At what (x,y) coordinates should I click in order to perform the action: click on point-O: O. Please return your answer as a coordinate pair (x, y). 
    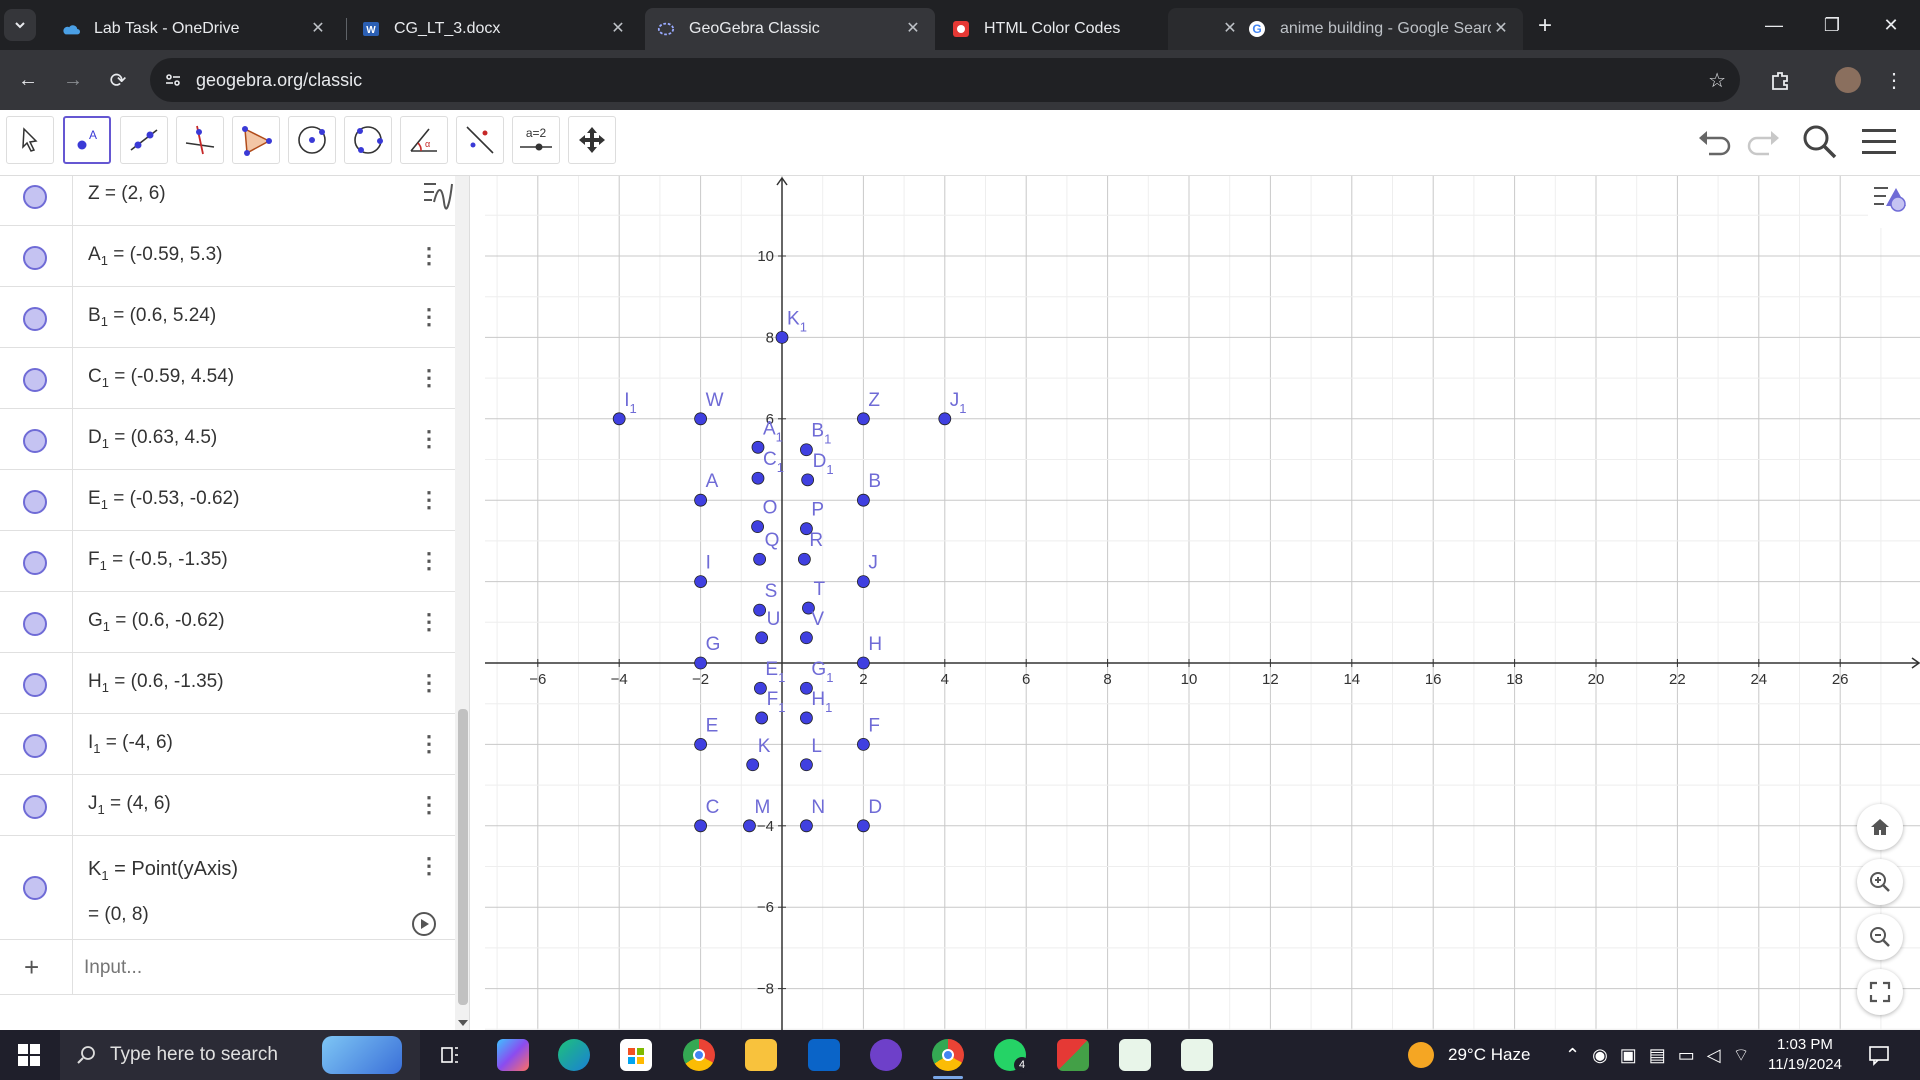
    Looking at the image, I should click on (764, 516).